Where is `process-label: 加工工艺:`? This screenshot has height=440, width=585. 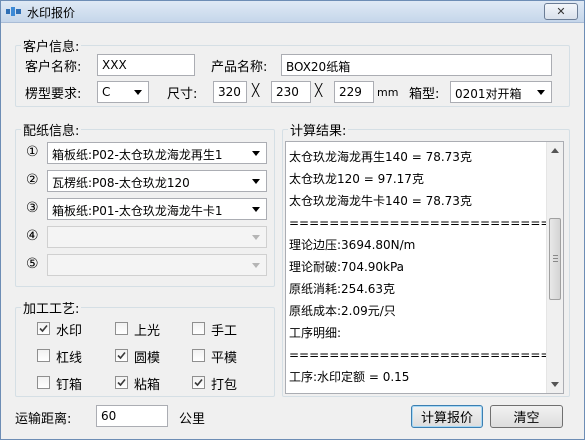
process-label: 加工工艺: is located at coordinates (51, 307).